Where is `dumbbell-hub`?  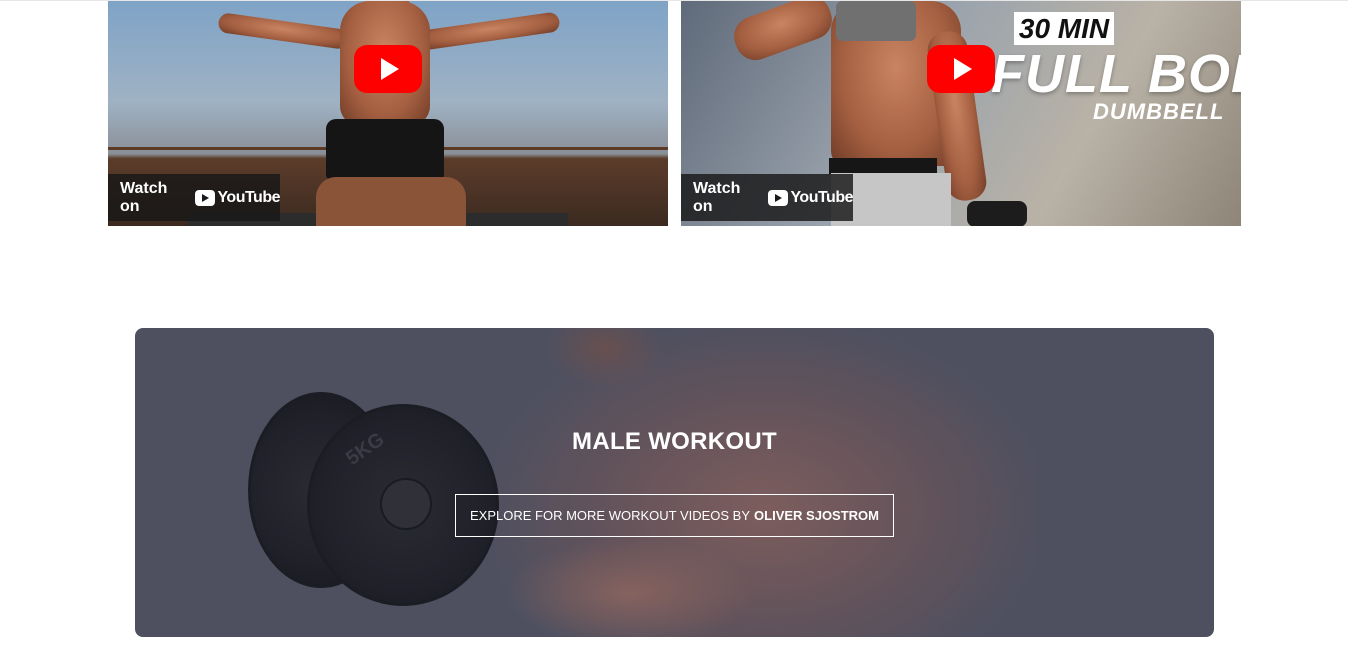
dumbbell-hub is located at coordinates (406, 504).